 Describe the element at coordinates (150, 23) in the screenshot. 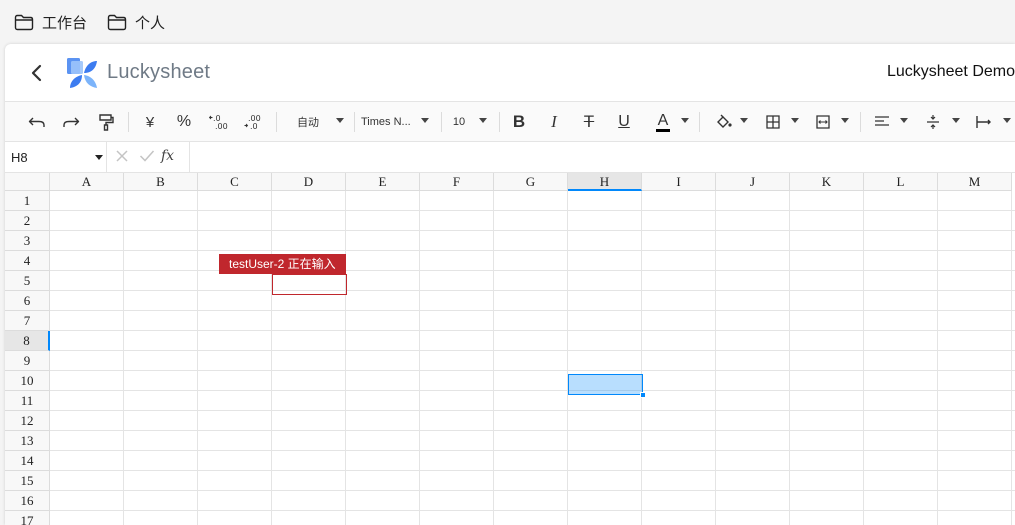

I see `bookmark-label: 个人` at that location.